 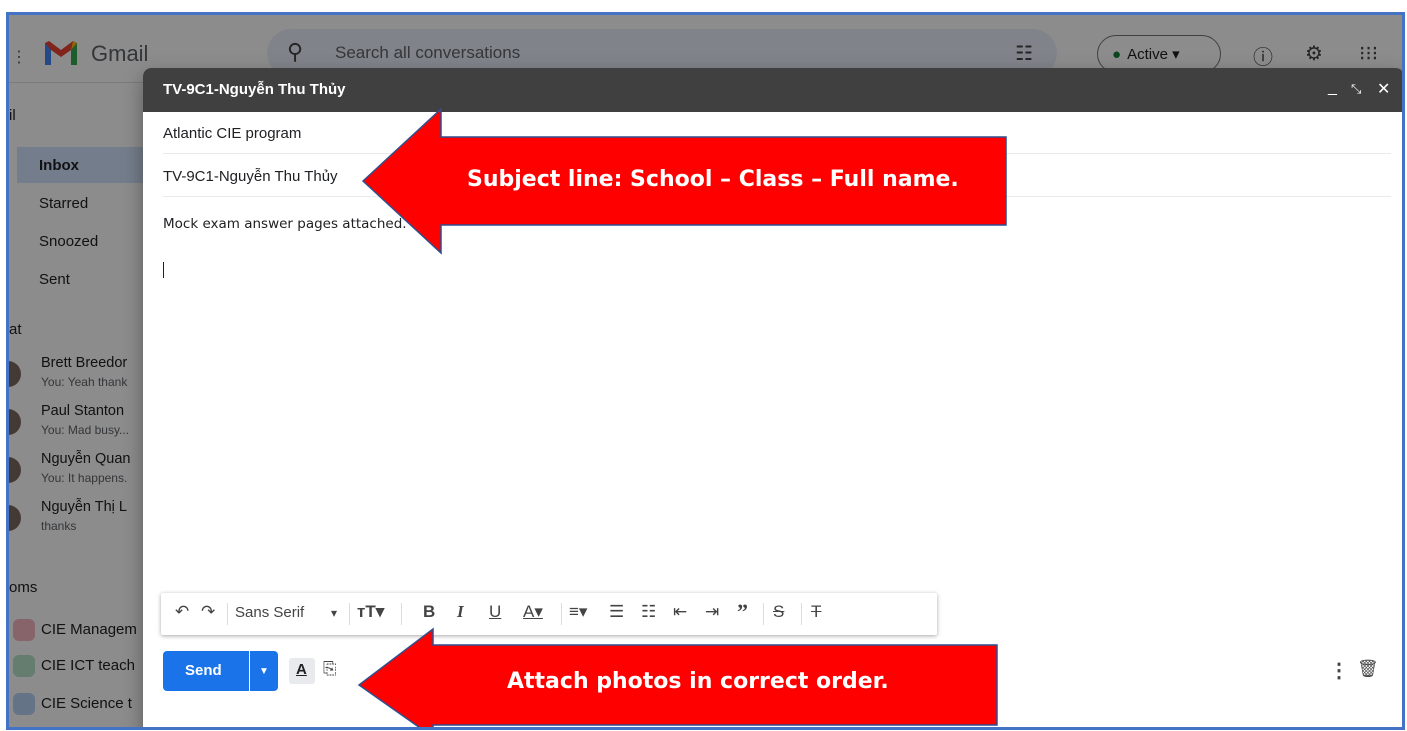 What do you see at coordinates (254, 89) in the screenshot?
I see `compose-title: TV-9C1-Nguyễn Thu Thủy` at bounding box center [254, 89].